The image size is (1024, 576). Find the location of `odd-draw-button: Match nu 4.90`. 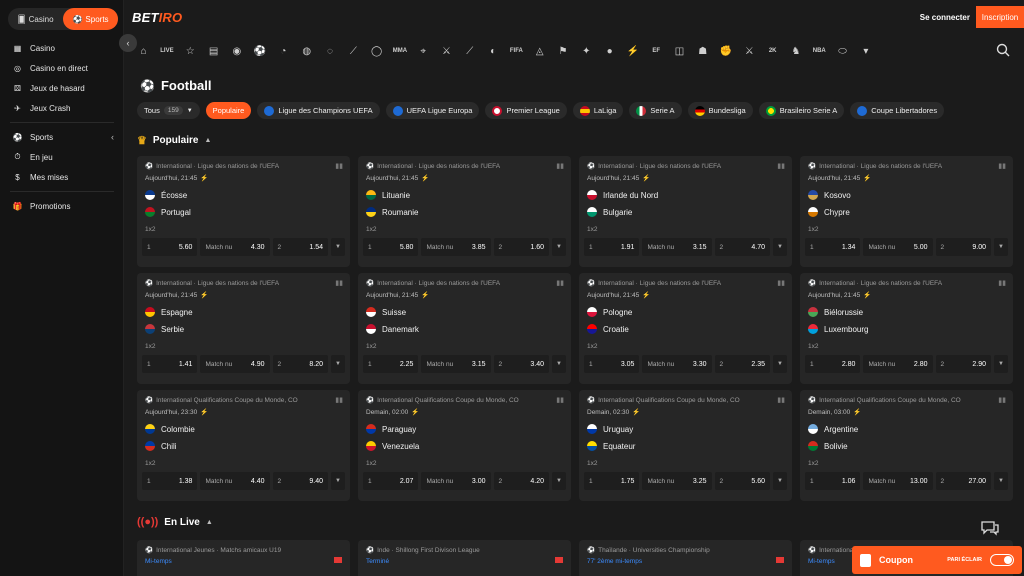

odd-draw-button: Match nu 4.90 is located at coordinates (235, 364).